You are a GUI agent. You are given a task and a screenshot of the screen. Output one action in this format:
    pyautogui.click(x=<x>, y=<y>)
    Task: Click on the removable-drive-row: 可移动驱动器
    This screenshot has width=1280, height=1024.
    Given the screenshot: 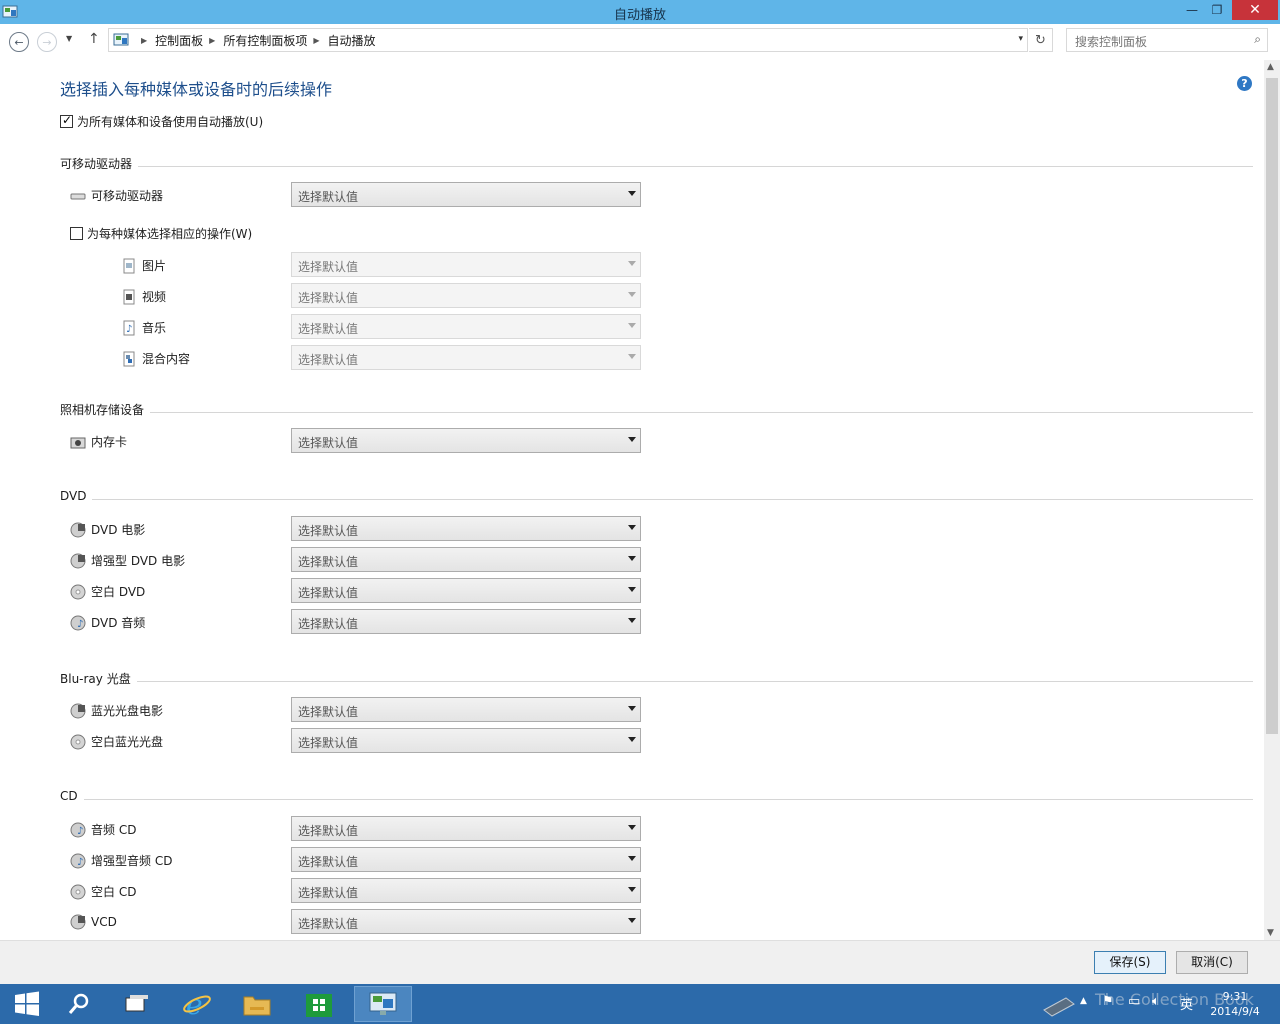 What is the action you would take?
    pyautogui.click(x=116, y=195)
    